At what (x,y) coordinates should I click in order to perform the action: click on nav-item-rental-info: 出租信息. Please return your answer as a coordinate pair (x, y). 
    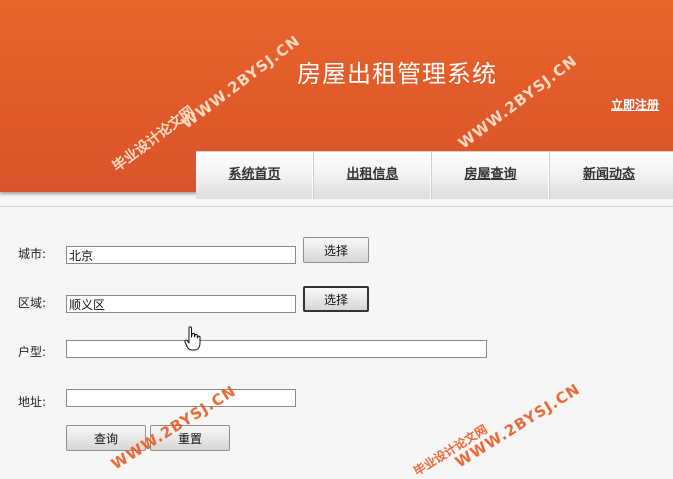
    Looking at the image, I should click on (373, 175).